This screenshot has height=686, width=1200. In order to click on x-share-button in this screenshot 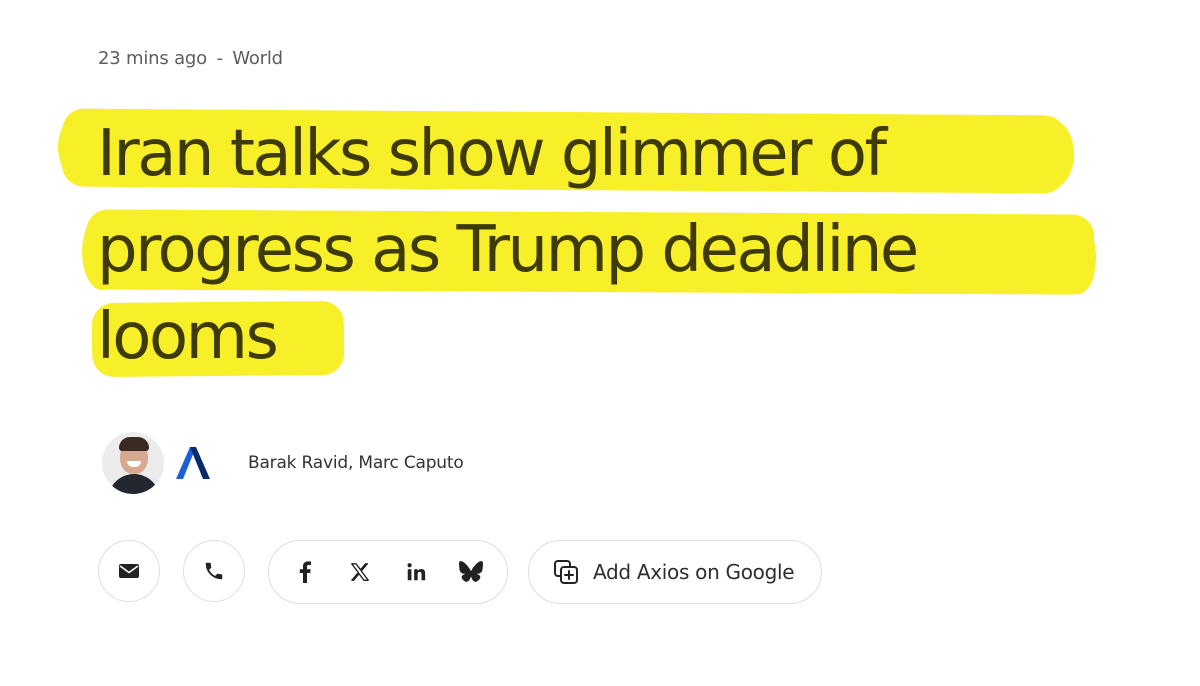, I will do `click(360, 572)`.